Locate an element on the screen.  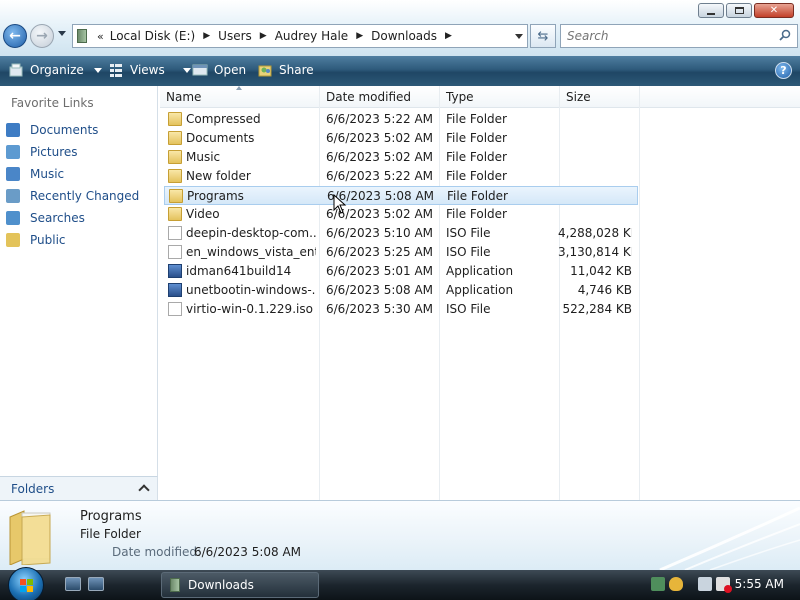
nav-item-documents: Documents is located at coordinates (72, 130).